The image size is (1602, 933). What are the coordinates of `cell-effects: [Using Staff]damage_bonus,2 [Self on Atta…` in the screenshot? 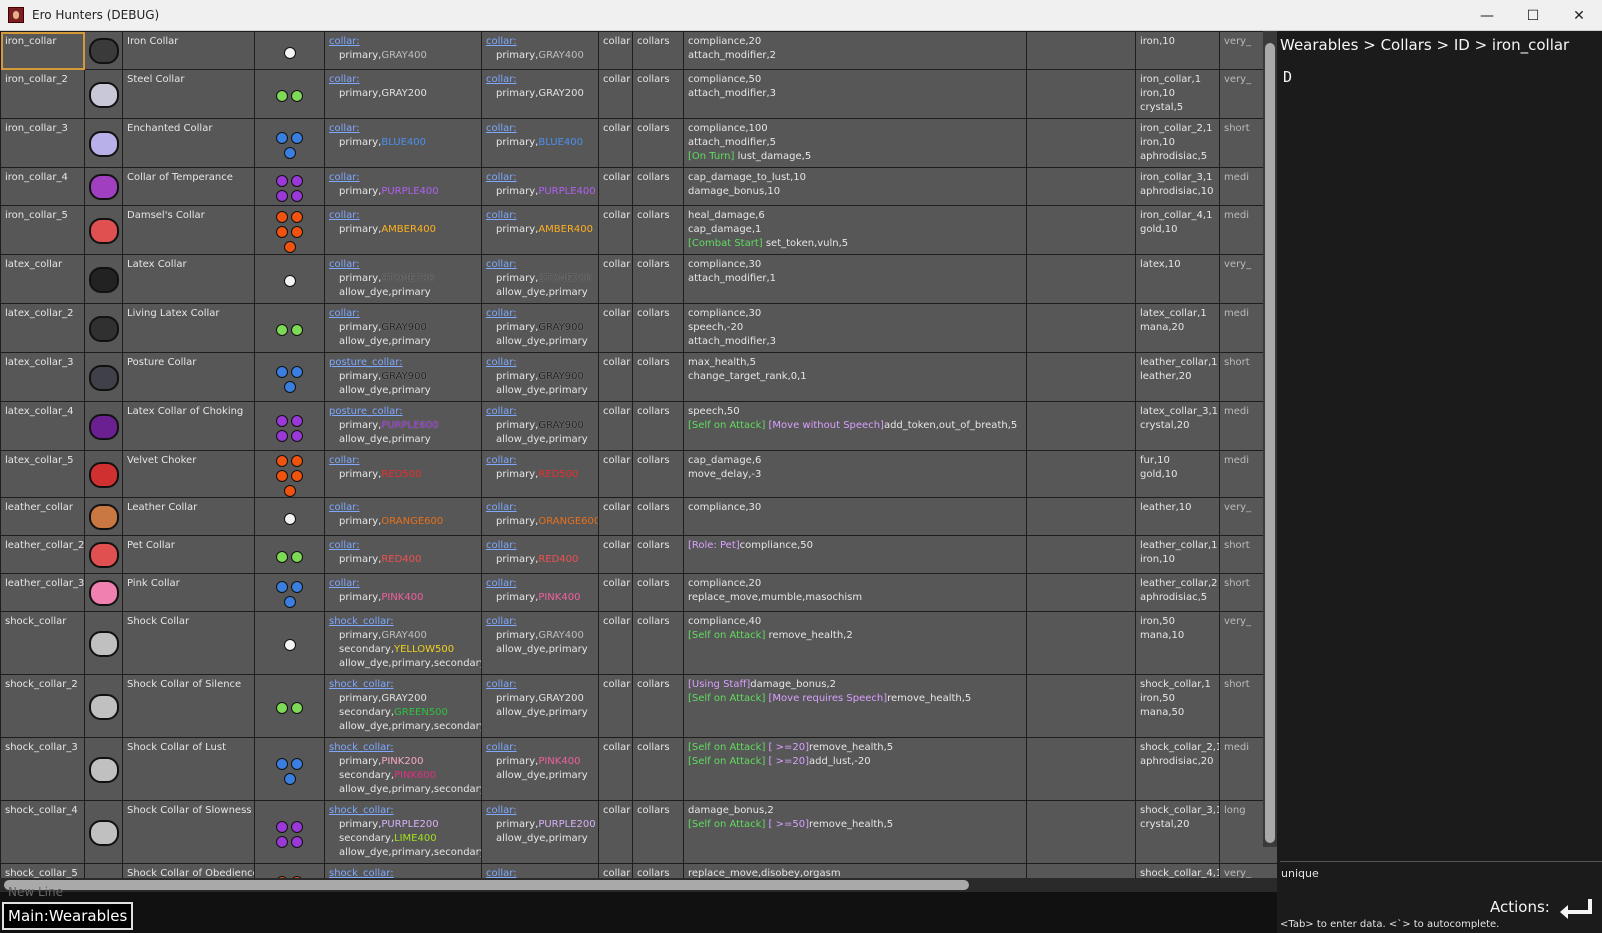 It's located at (855, 706).